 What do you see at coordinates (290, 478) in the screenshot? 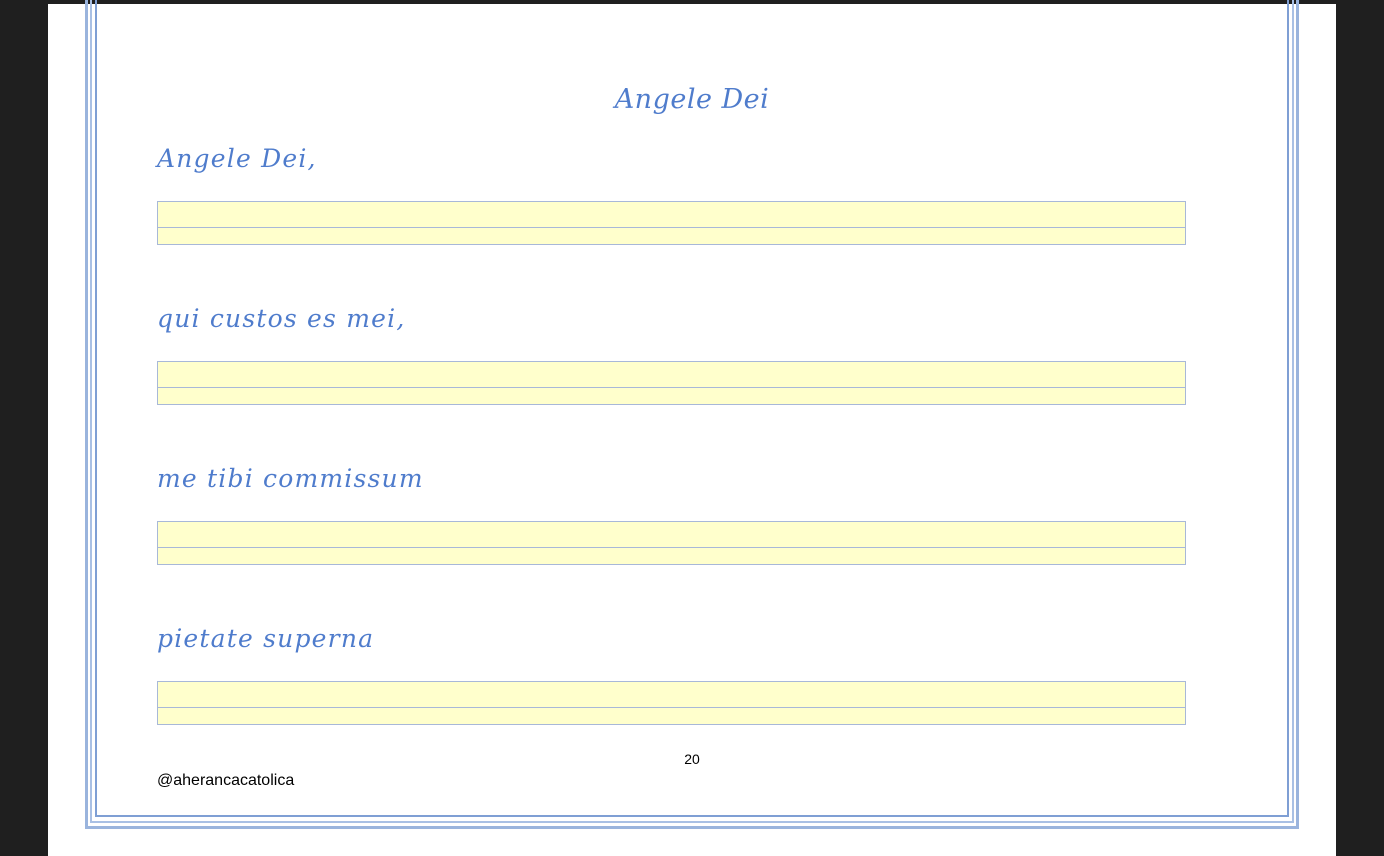
I see `model-text-line-3: me tibi commissum` at bounding box center [290, 478].